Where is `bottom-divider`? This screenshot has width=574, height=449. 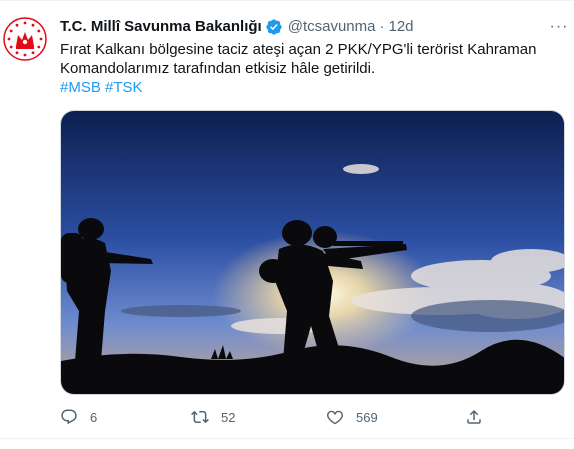 bottom-divider is located at coordinates (287, 438).